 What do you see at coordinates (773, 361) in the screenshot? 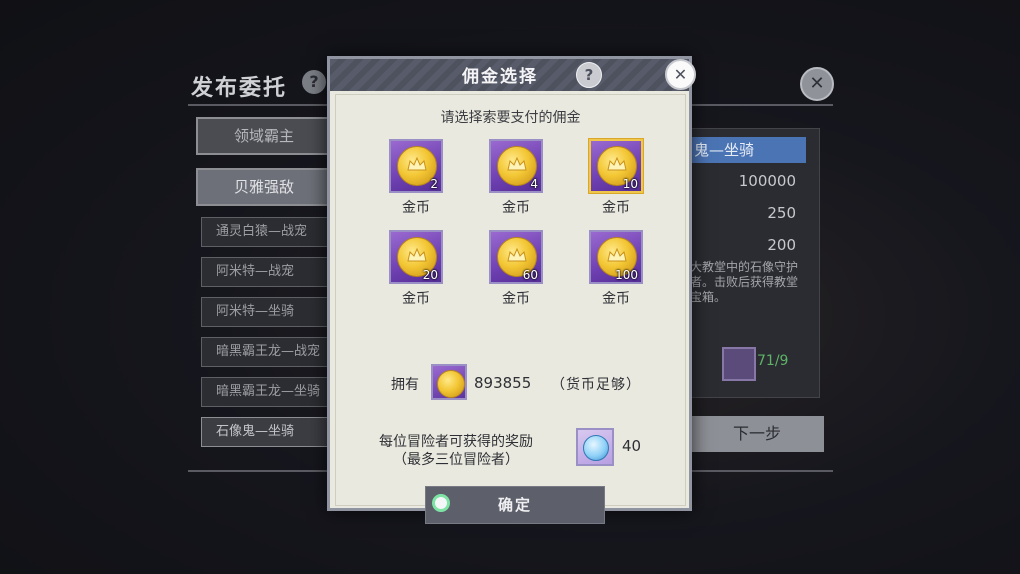
I see `item-count: 71/9` at bounding box center [773, 361].